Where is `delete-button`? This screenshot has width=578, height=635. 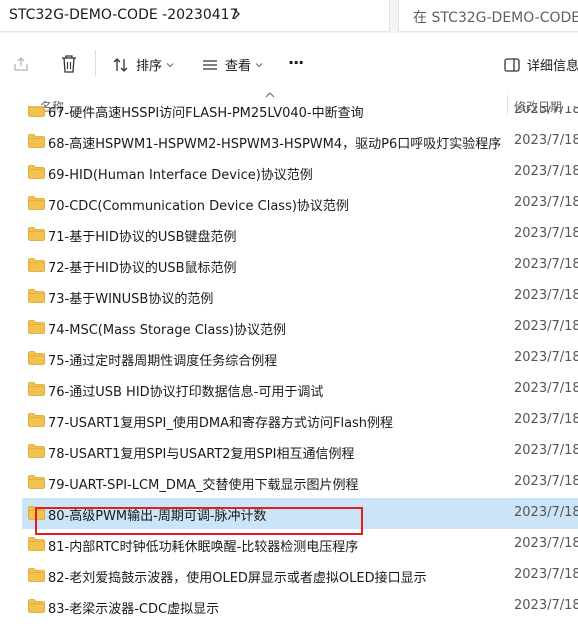 delete-button is located at coordinates (69, 64).